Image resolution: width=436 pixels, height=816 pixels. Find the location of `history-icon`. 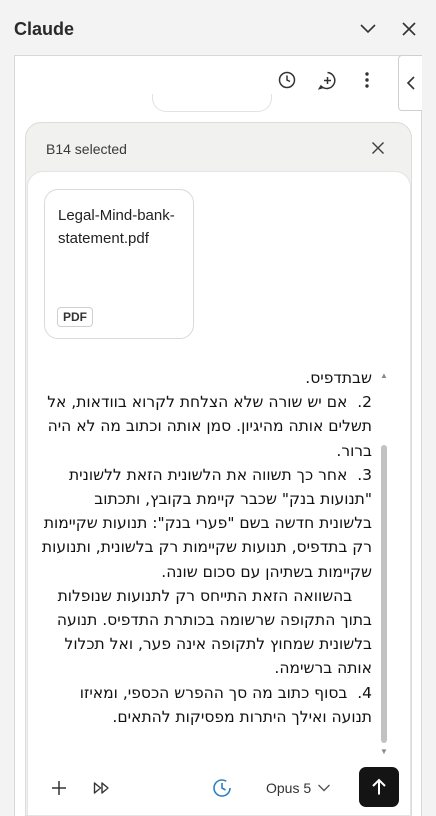

history-icon is located at coordinates (287, 80).